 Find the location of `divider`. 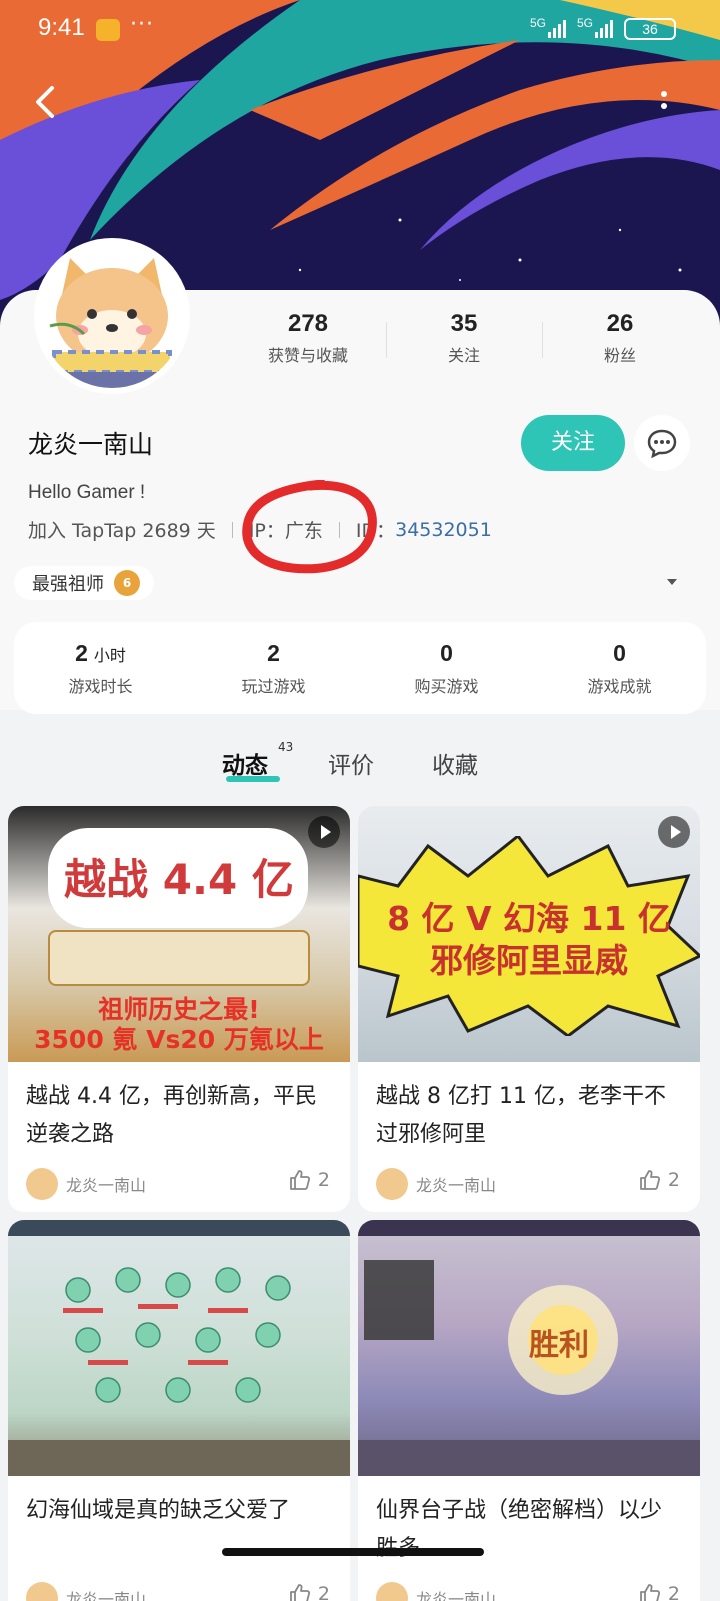

divider is located at coordinates (232, 529).